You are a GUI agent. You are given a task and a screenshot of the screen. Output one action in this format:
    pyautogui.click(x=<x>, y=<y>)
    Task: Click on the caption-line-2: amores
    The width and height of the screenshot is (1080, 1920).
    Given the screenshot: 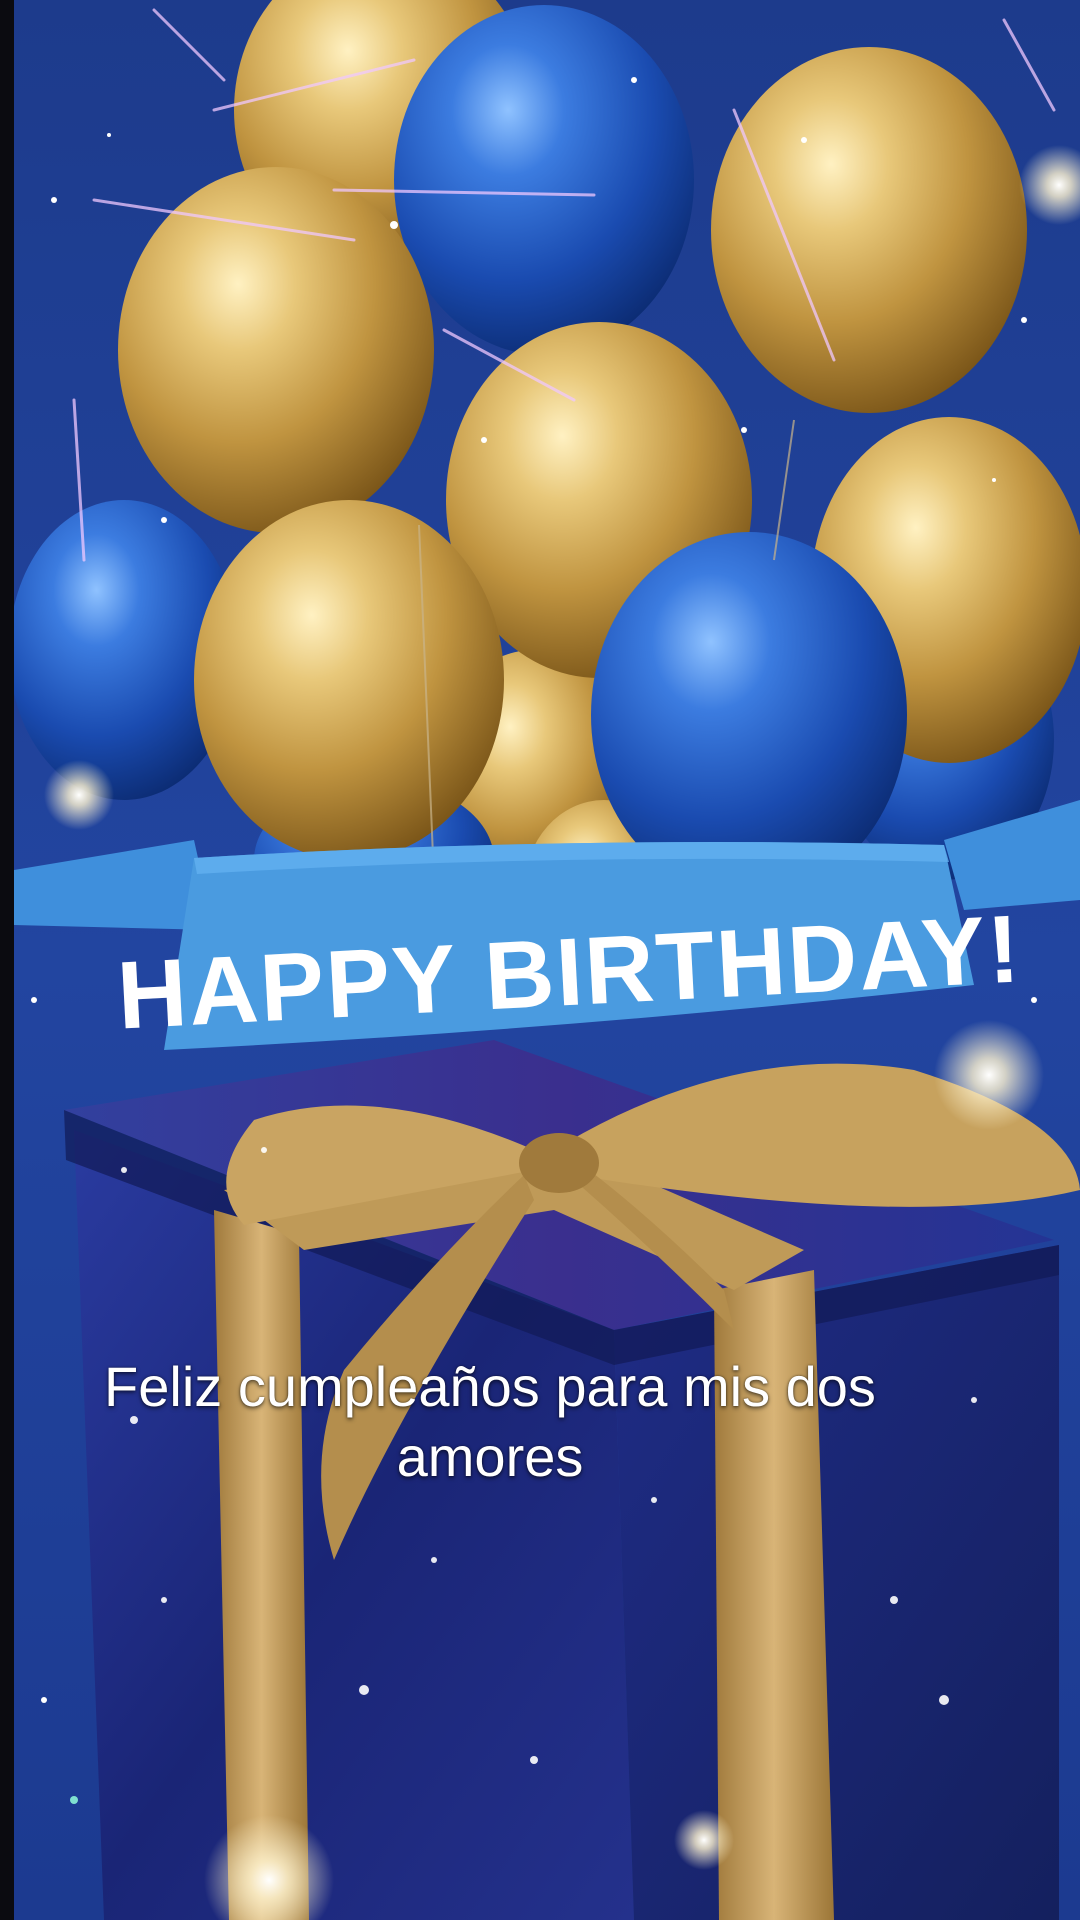 What is the action you would take?
    pyautogui.click(x=490, y=1456)
    